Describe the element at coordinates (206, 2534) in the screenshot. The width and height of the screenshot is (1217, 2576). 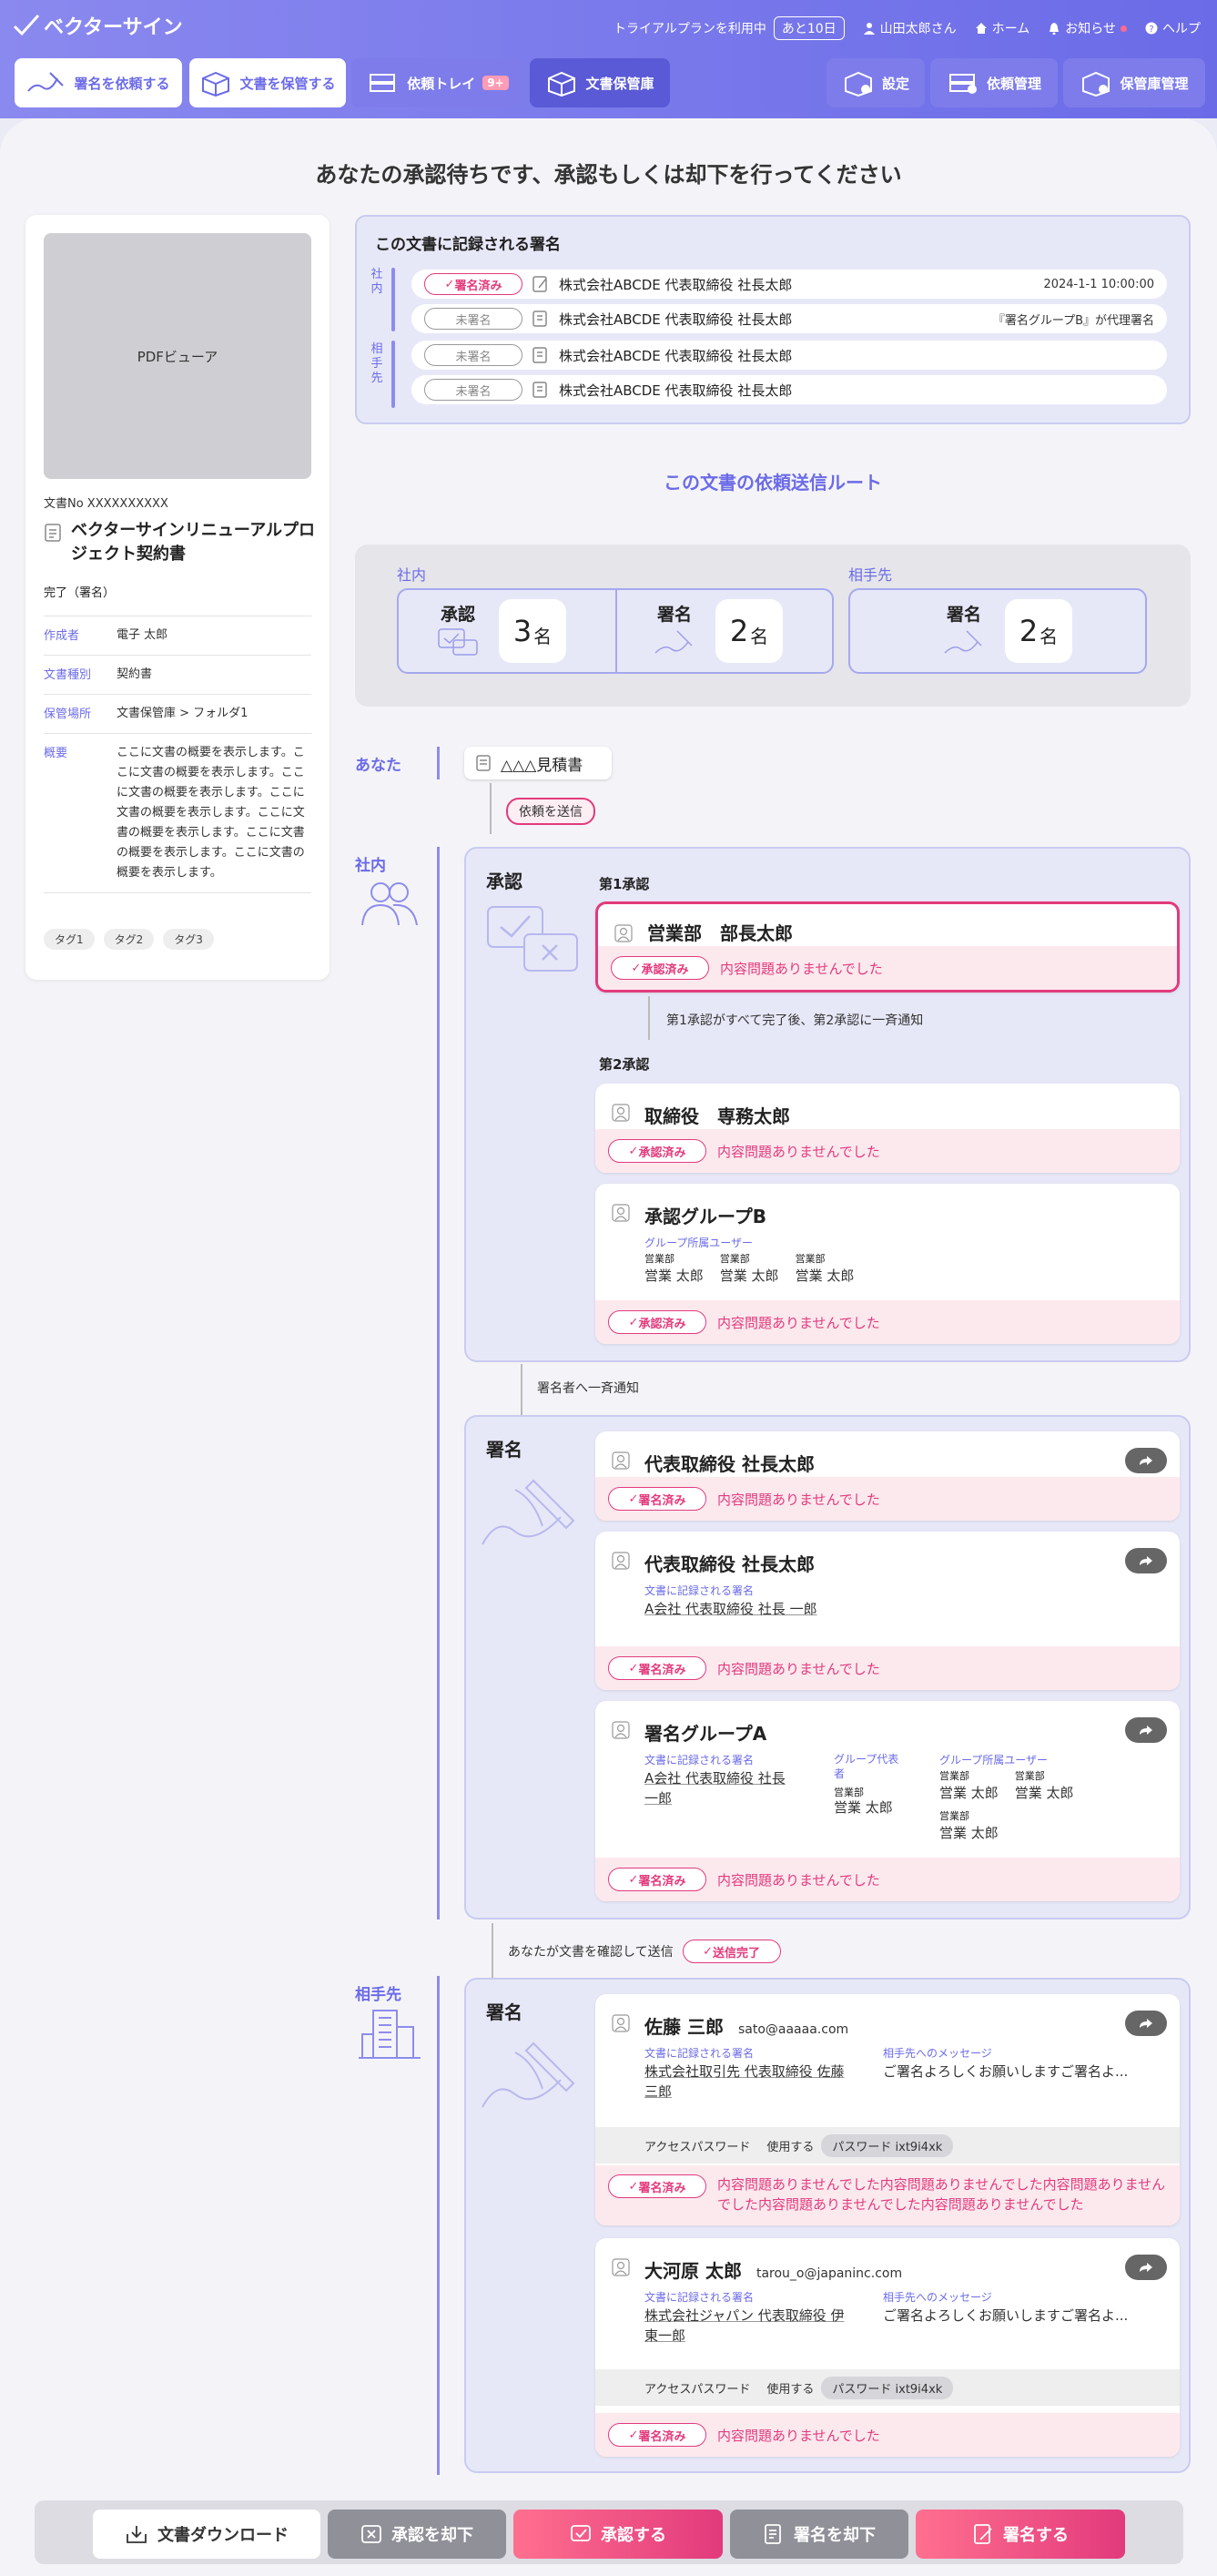
I see `download-button: 文書ダウンロード` at that location.